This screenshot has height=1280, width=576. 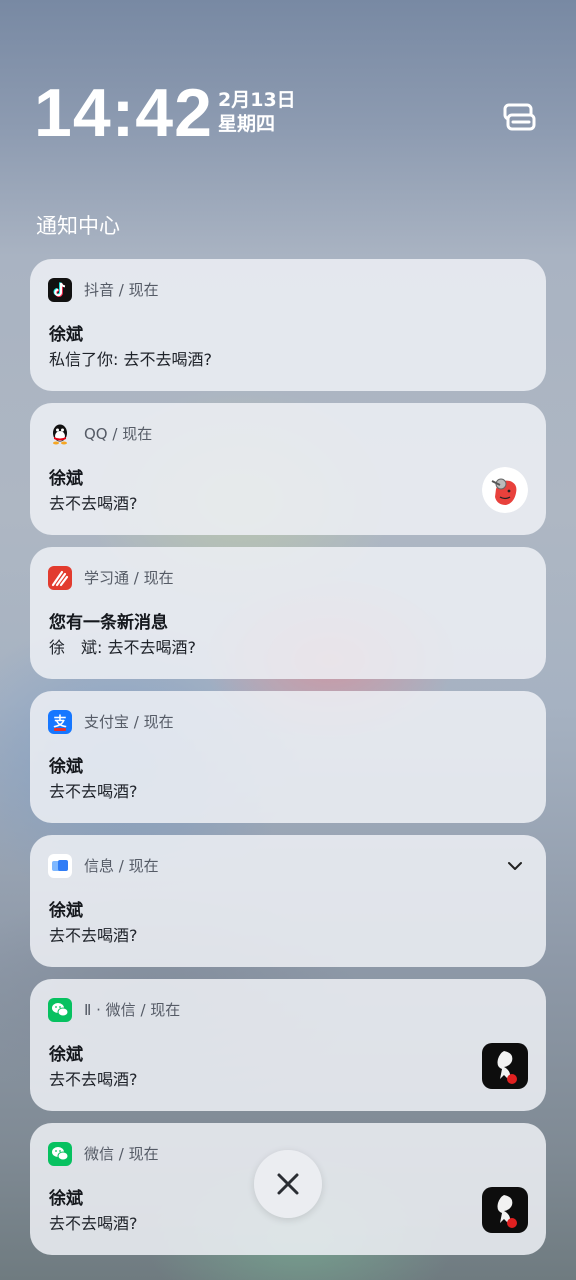 I want to click on alipay-icon: 支, so click(x=60, y=722).